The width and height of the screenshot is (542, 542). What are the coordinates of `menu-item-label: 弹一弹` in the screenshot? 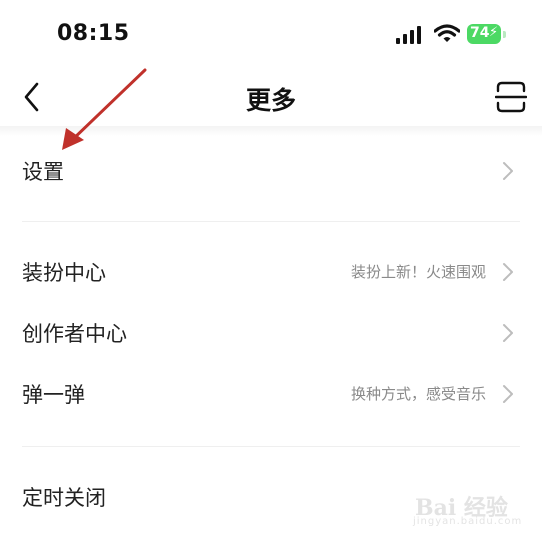 It's located at (53, 395).